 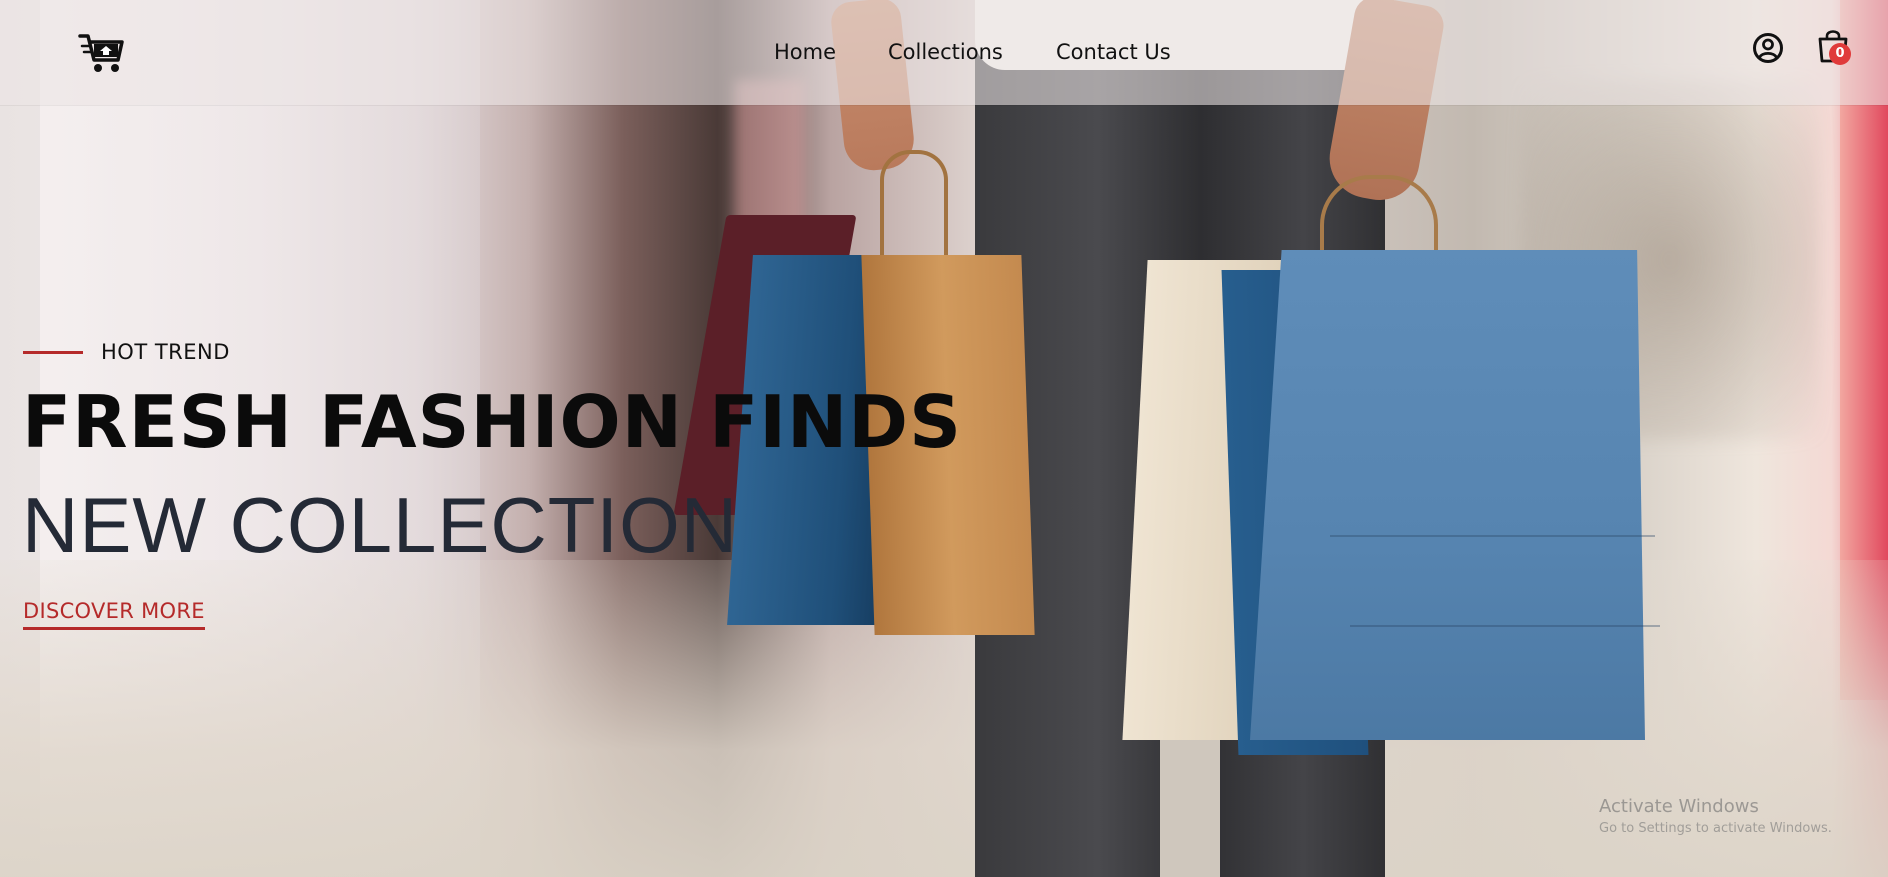 I want to click on nav-link-collections: Collections, so click(x=945, y=52).